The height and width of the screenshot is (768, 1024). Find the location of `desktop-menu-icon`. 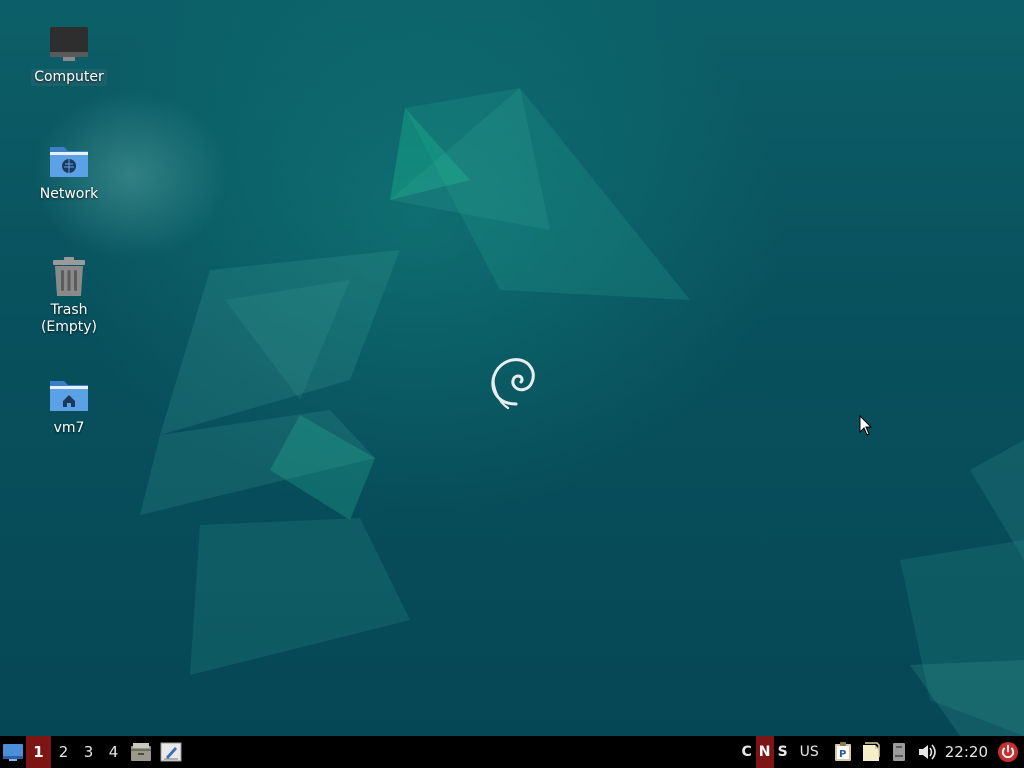

desktop-menu-icon is located at coordinates (13, 752).